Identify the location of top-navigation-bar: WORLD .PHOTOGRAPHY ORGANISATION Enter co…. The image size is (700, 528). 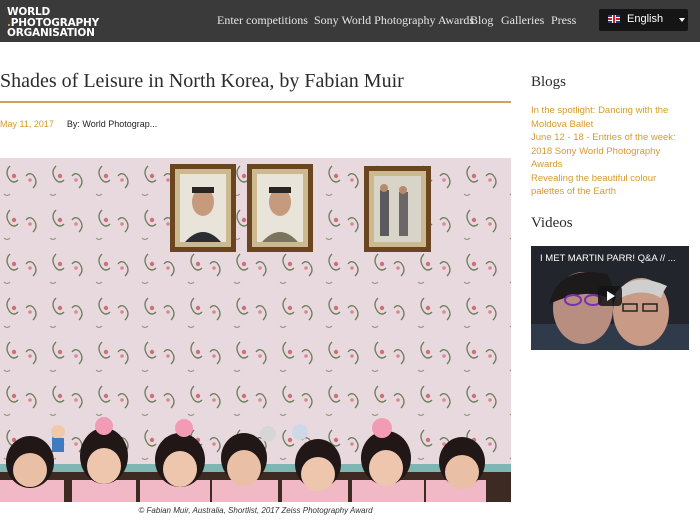
(350, 21).